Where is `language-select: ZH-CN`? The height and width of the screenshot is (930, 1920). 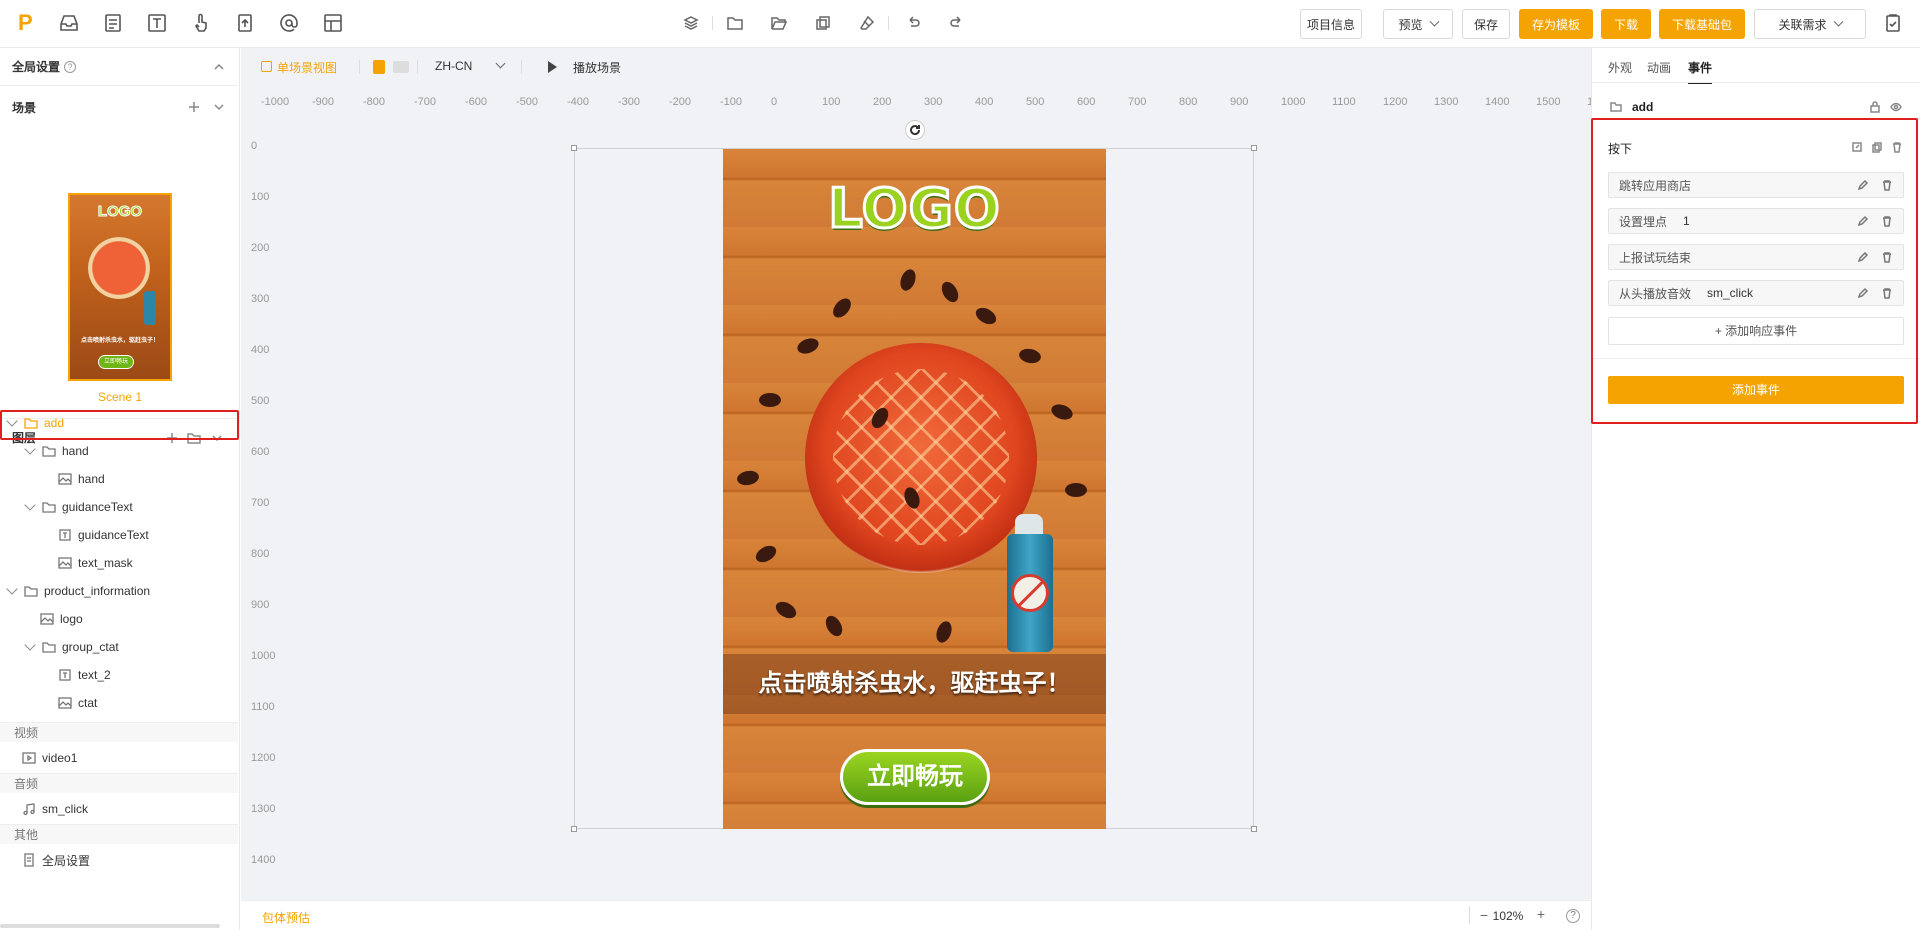 language-select: ZH-CN is located at coordinates (453, 66).